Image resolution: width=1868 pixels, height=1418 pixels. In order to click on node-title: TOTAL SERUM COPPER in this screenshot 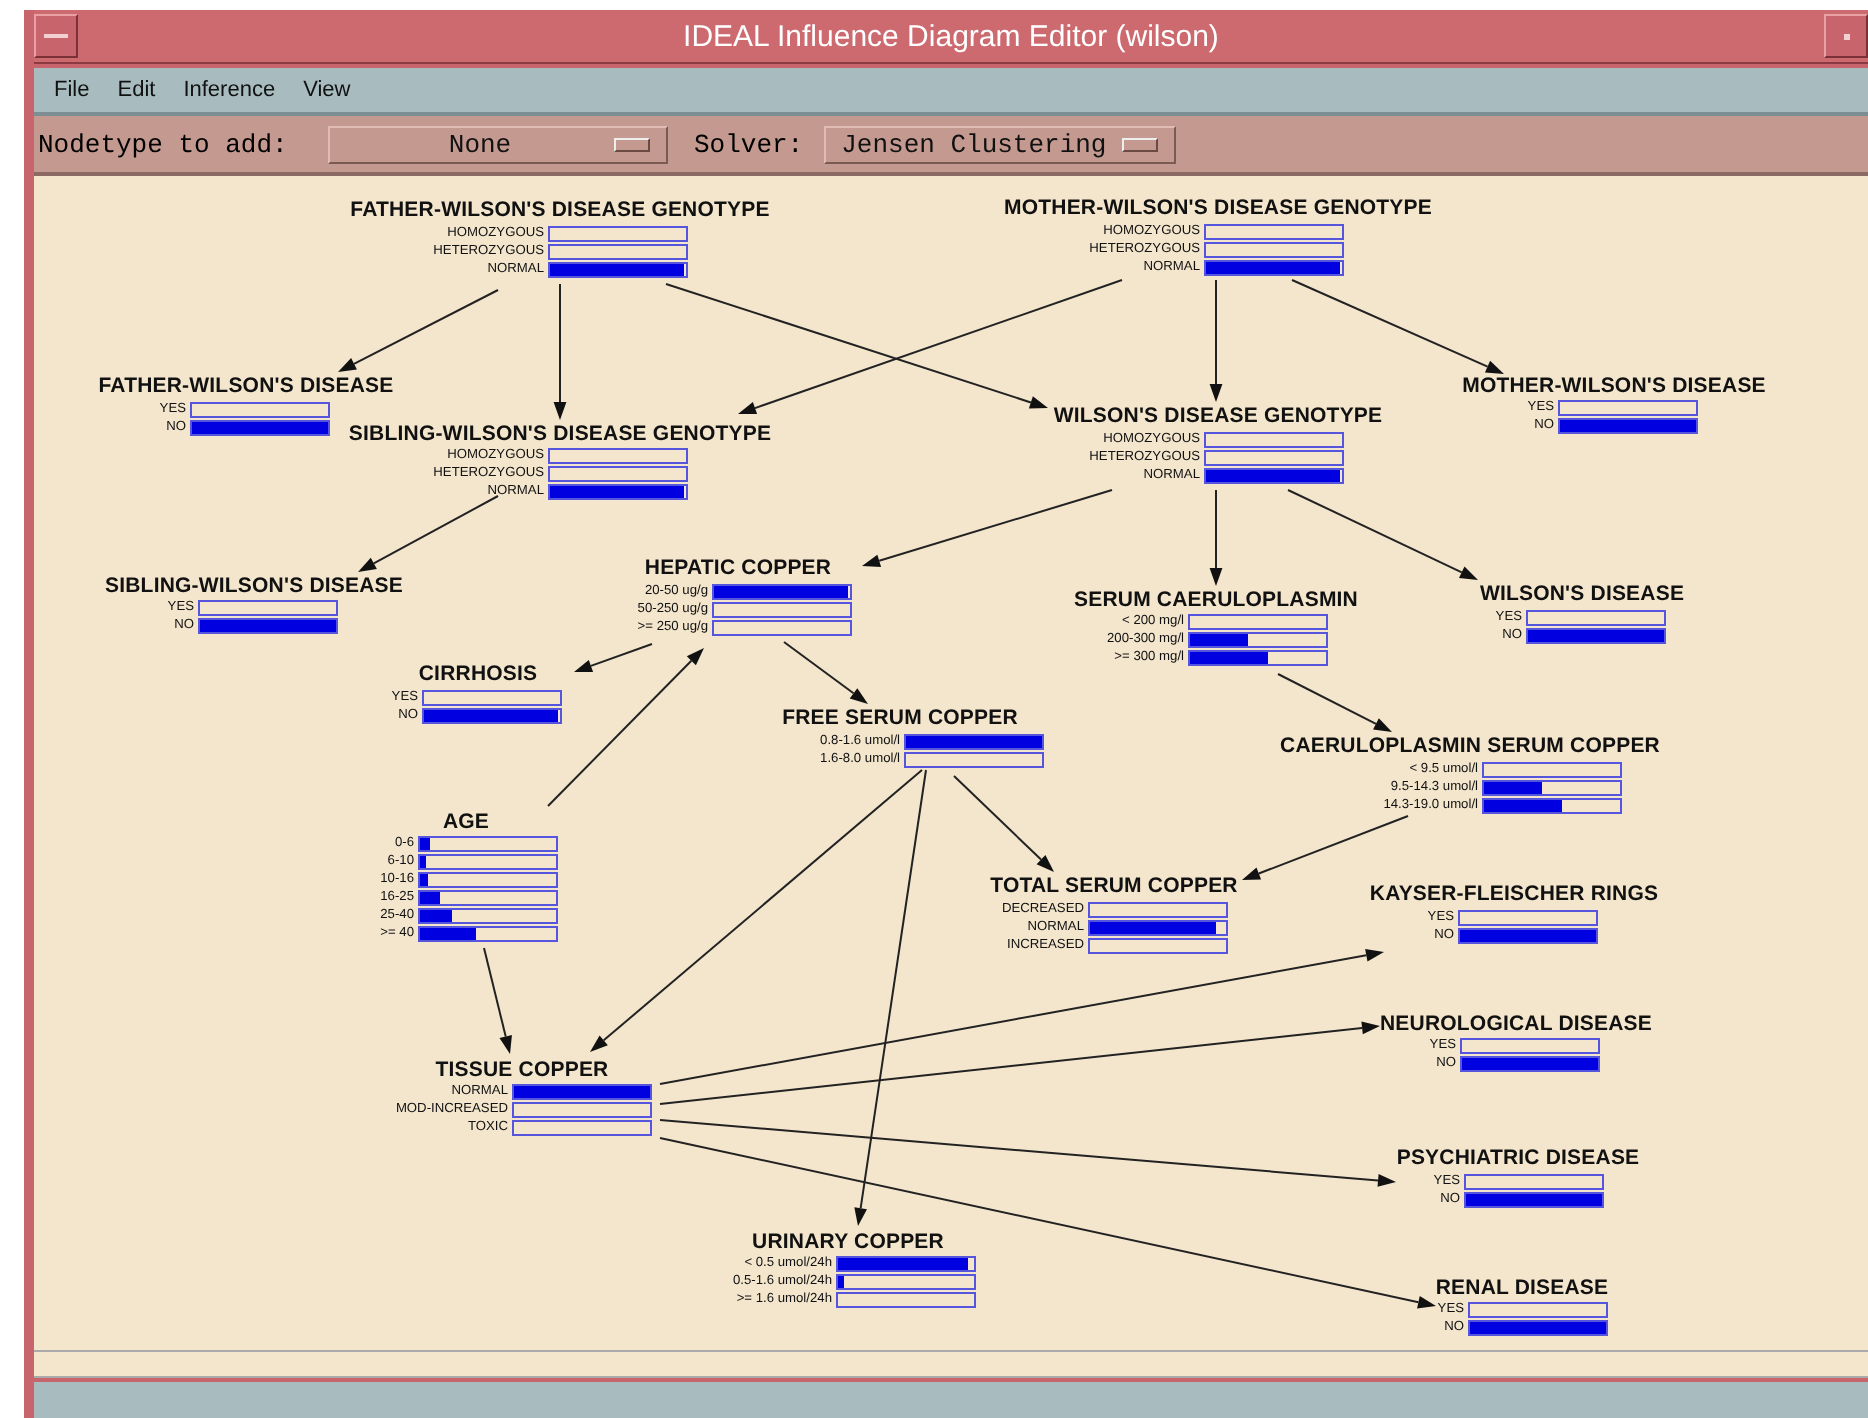, I will do `click(1114, 886)`.